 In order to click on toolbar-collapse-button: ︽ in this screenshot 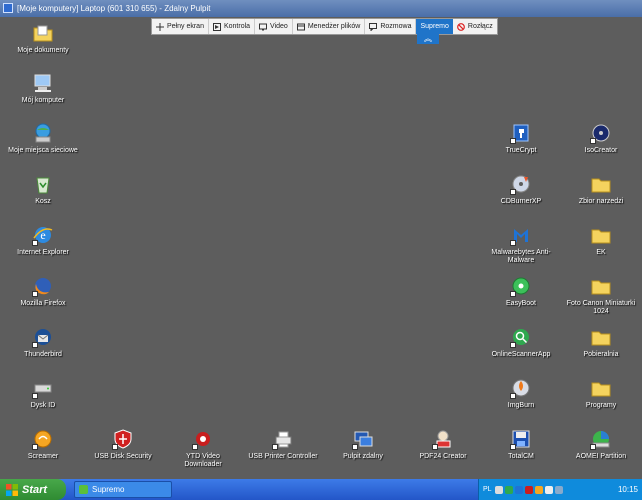, I will do `click(428, 38)`.